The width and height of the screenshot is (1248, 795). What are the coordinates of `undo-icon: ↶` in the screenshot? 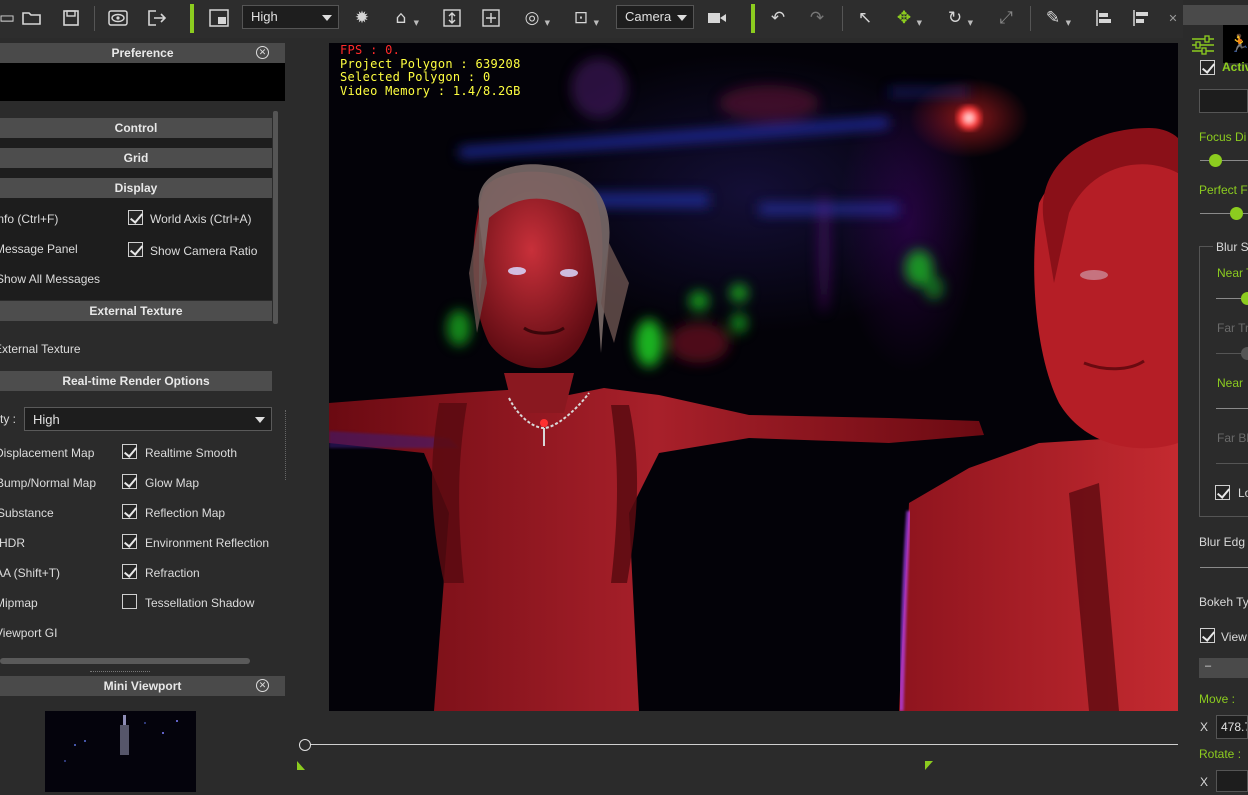 It's located at (778, 18).